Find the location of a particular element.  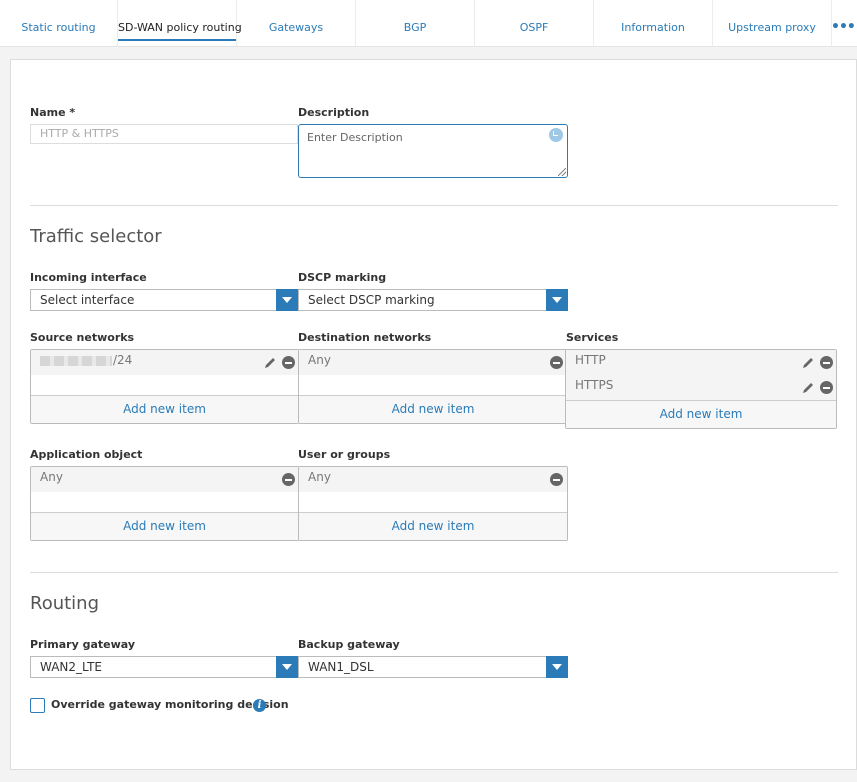

tab-static-routing: Static routing is located at coordinates (59, 23).